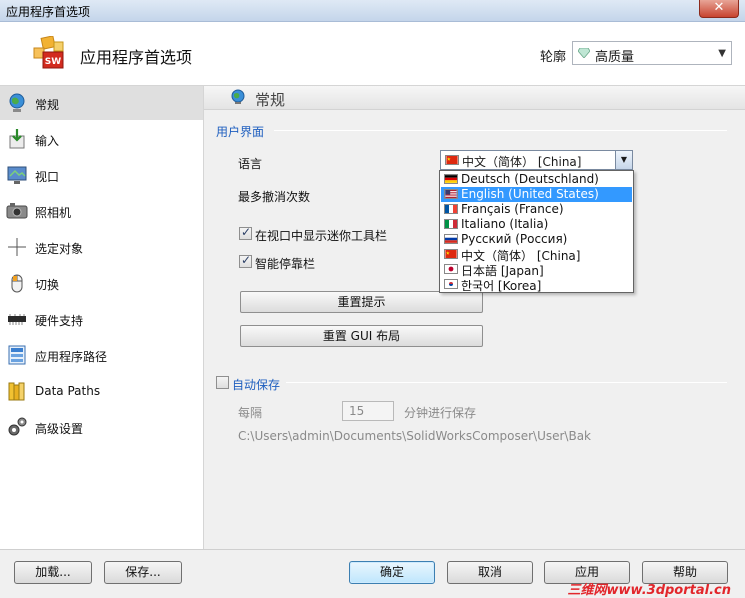  I want to click on camera-icon, so click(17, 211).